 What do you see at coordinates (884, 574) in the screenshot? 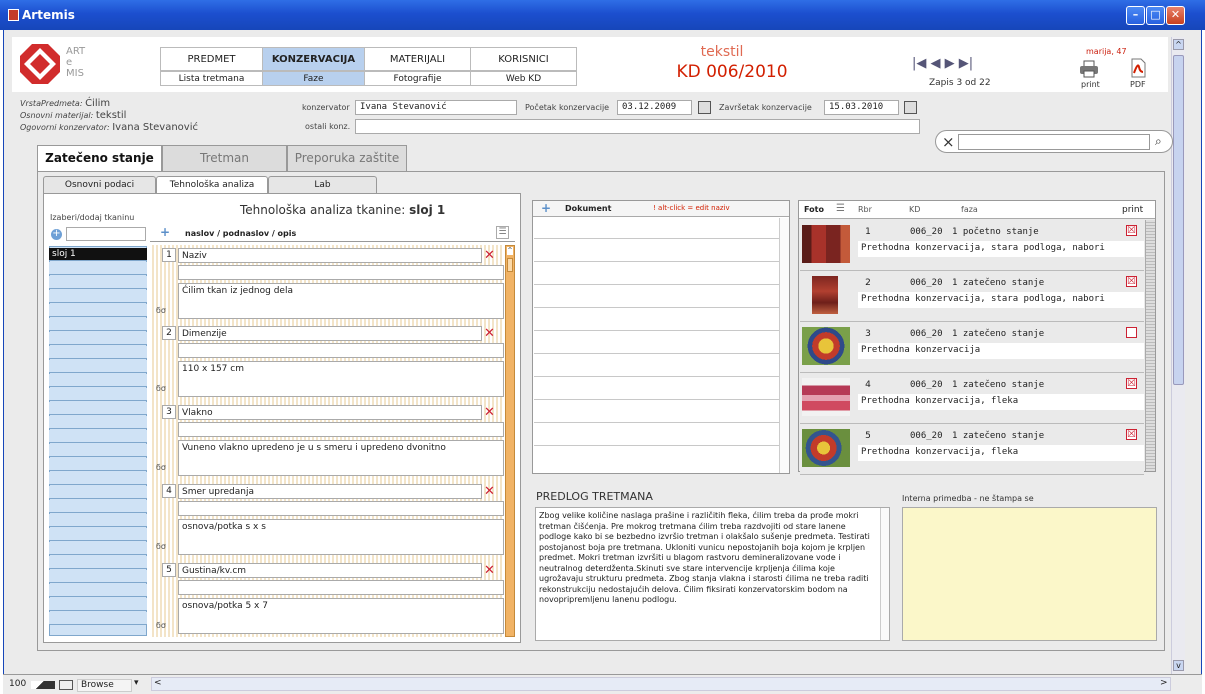
I see `predlog-scrollbar` at bounding box center [884, 574].